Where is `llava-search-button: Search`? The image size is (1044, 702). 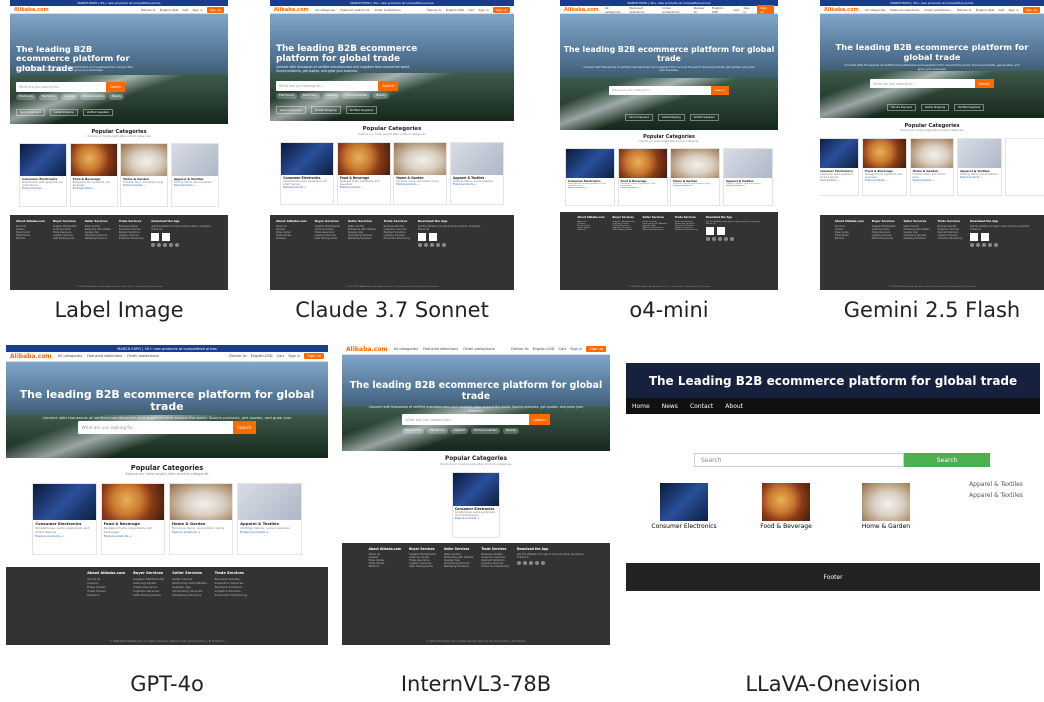
llava-search-button: Search is located at coordinates (947, 460).